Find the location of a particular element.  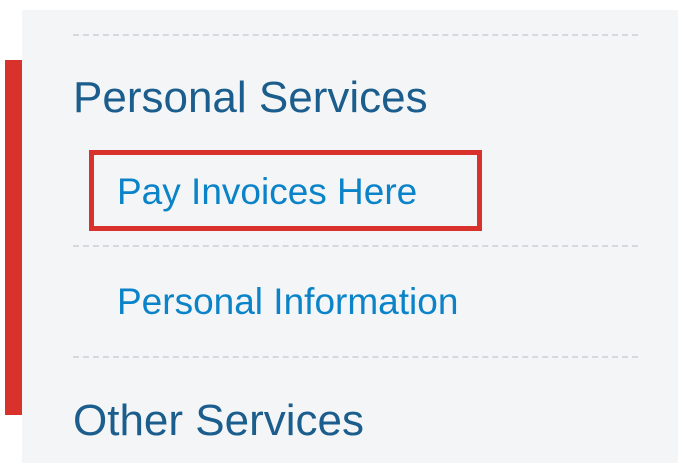

section-heading-other-services: Other Services is located at coordinates (218, 420).